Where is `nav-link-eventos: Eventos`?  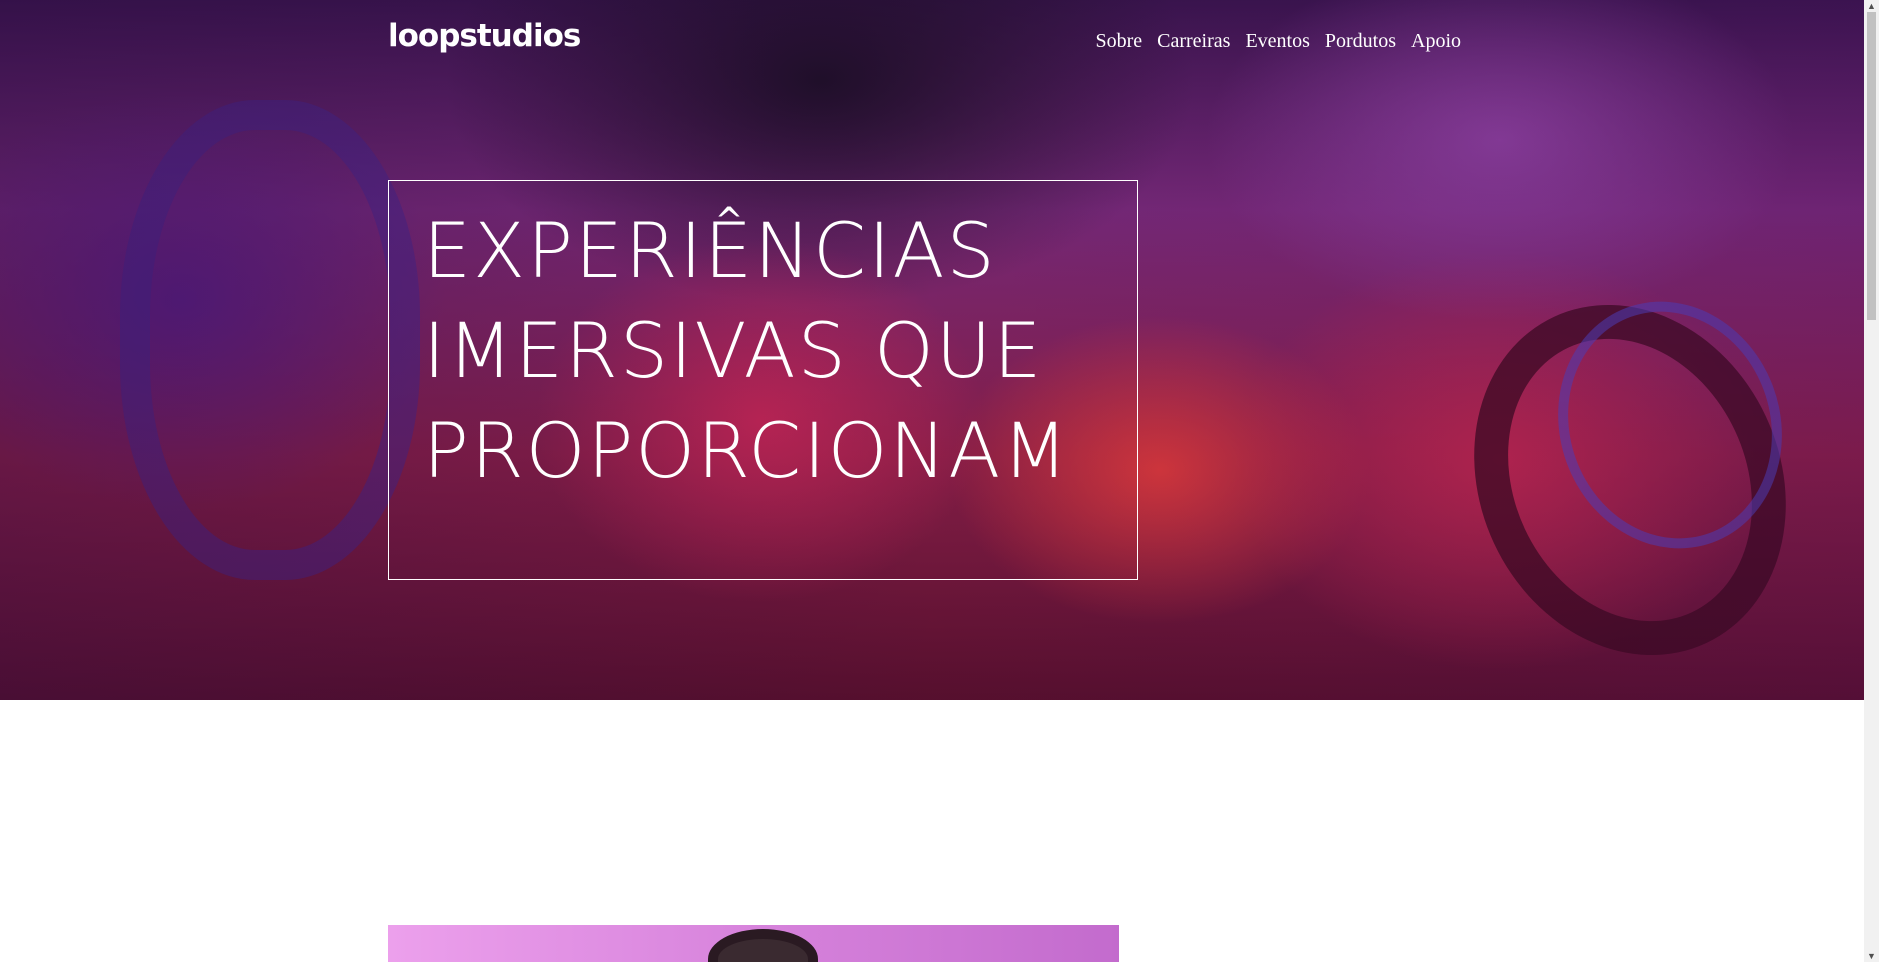 nav-link-eventos: Eventos is located at coordinates (1277, 41).